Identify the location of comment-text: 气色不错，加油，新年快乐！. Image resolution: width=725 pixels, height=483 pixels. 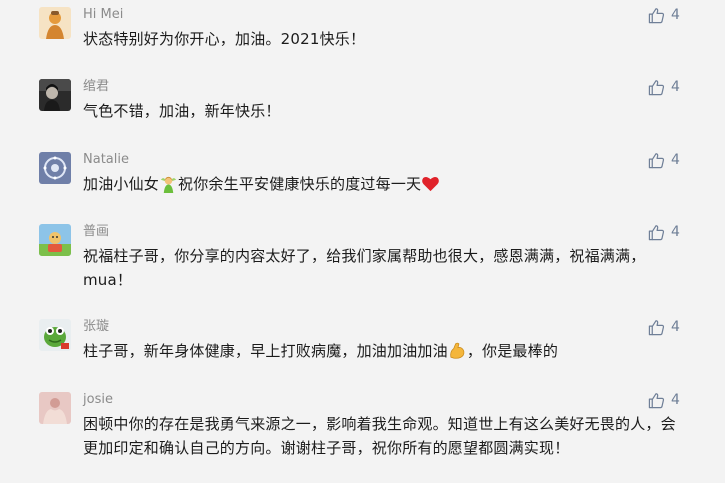
(182, 111).